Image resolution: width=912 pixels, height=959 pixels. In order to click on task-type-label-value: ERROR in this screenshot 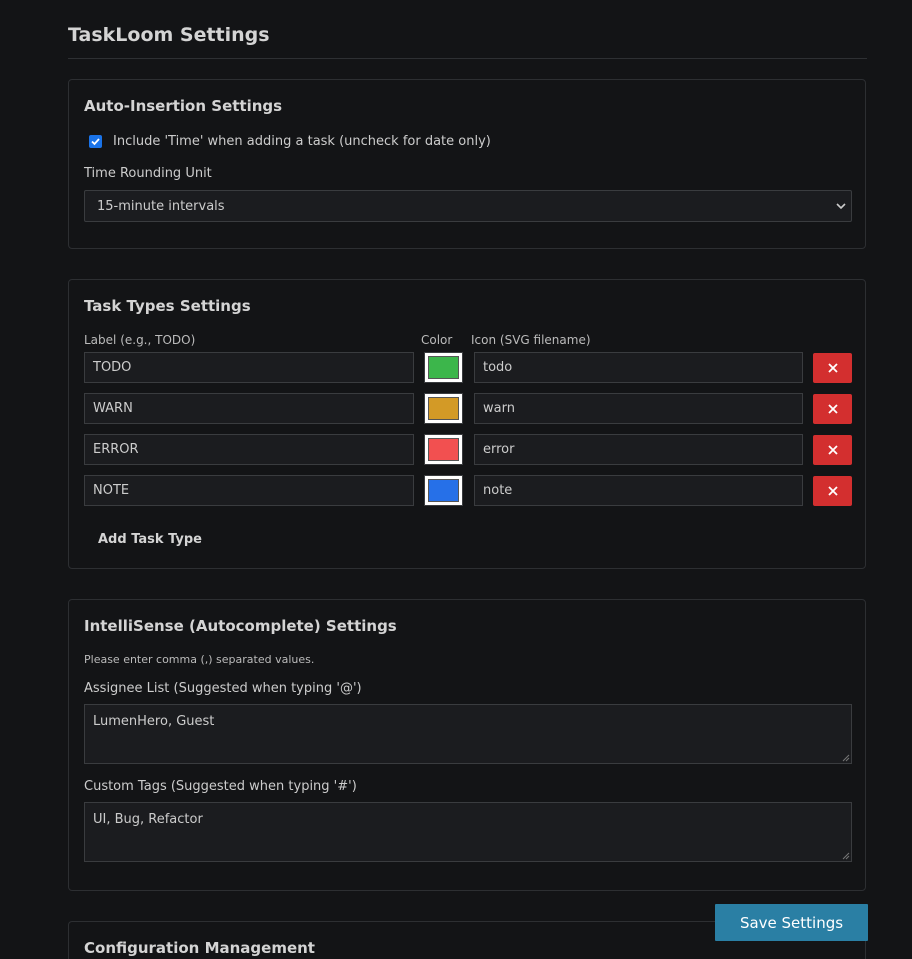, I will do `click(116, 449)`.